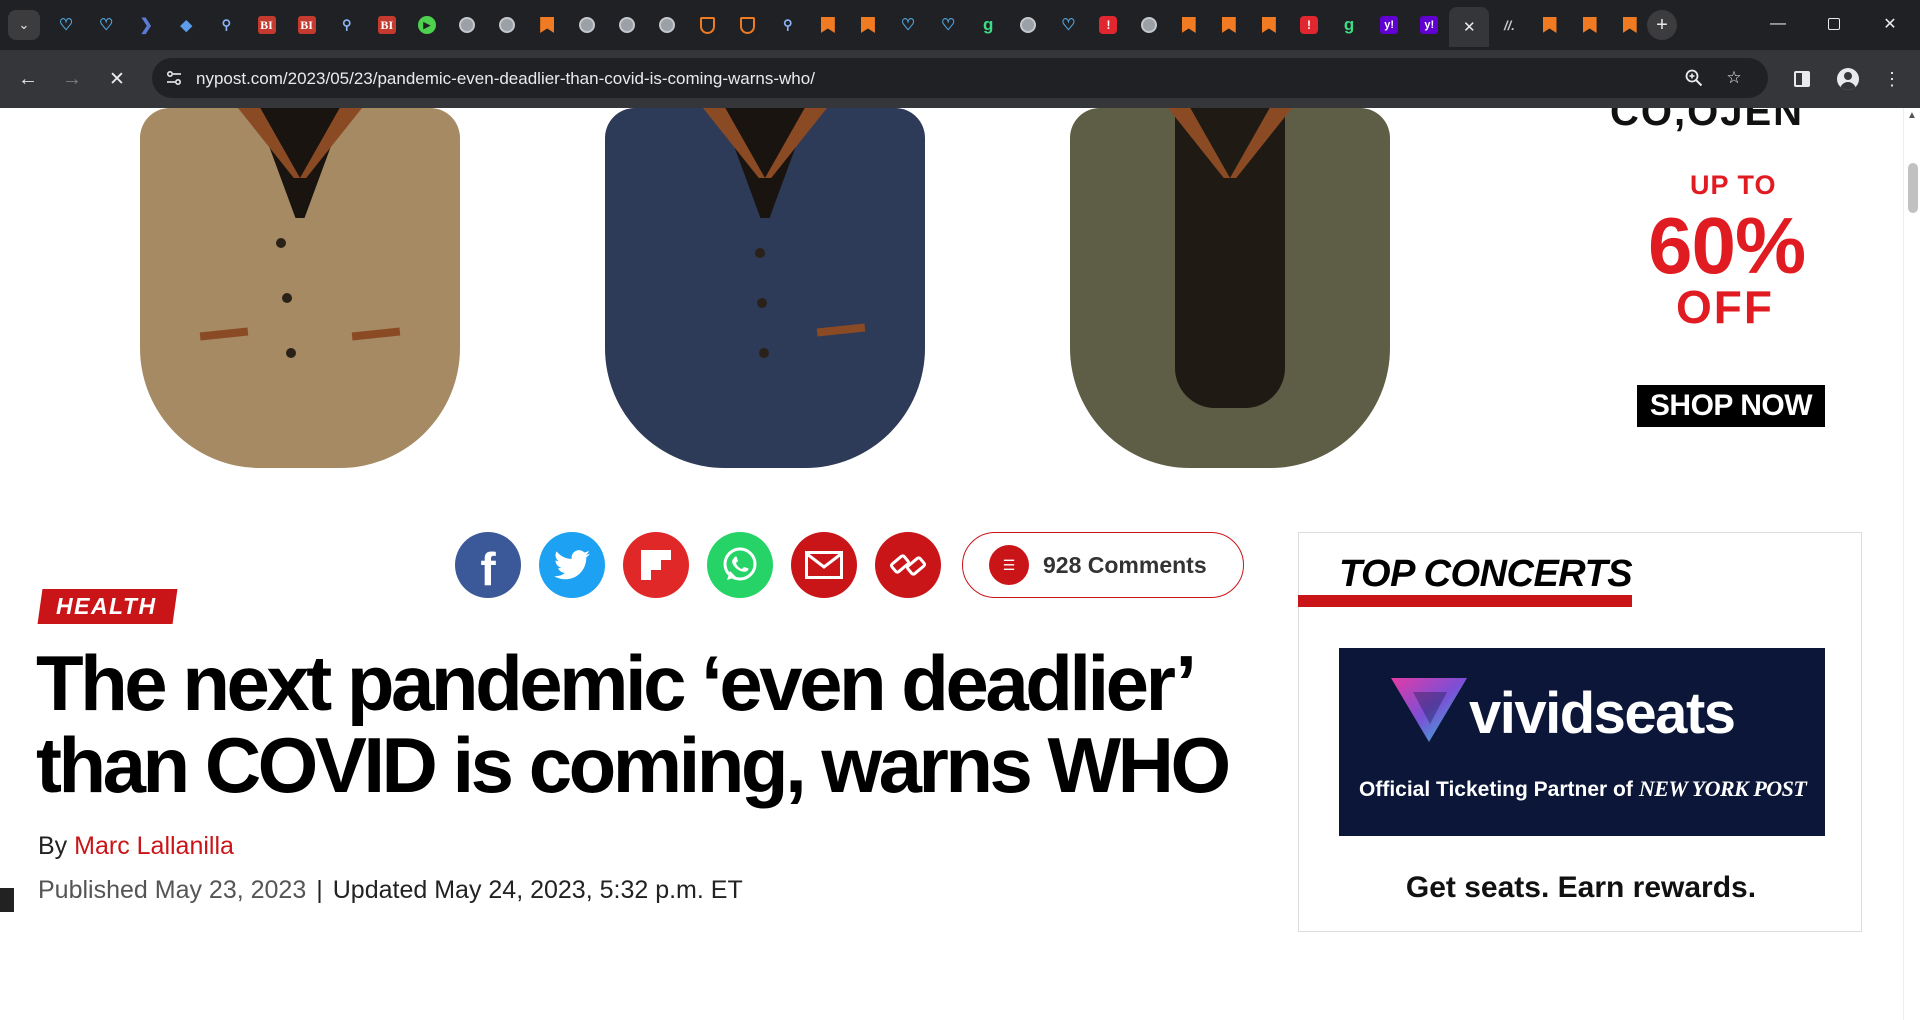  I want to click on tab-active: ✕, so click(1469, 27).